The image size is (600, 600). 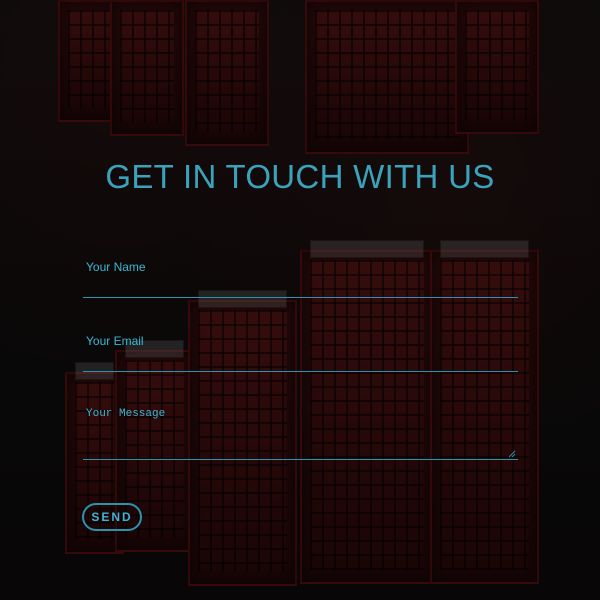 I want to click on email-field: Your Email, so click(x=300, y=348).